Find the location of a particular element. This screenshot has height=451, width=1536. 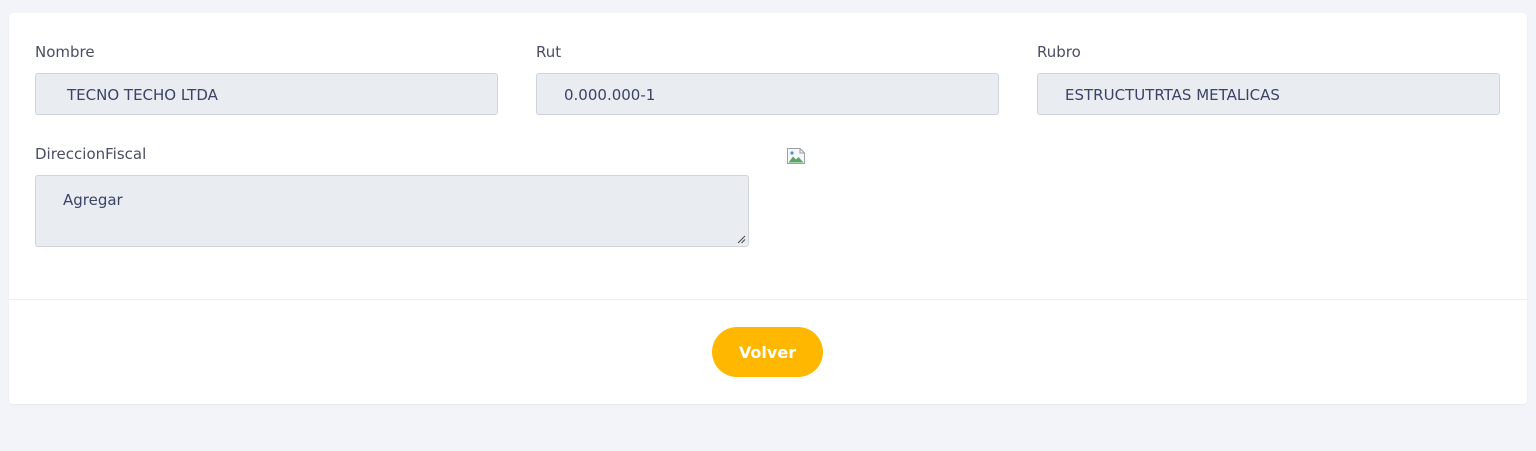

card-divider is located at coordinates (768, 299).